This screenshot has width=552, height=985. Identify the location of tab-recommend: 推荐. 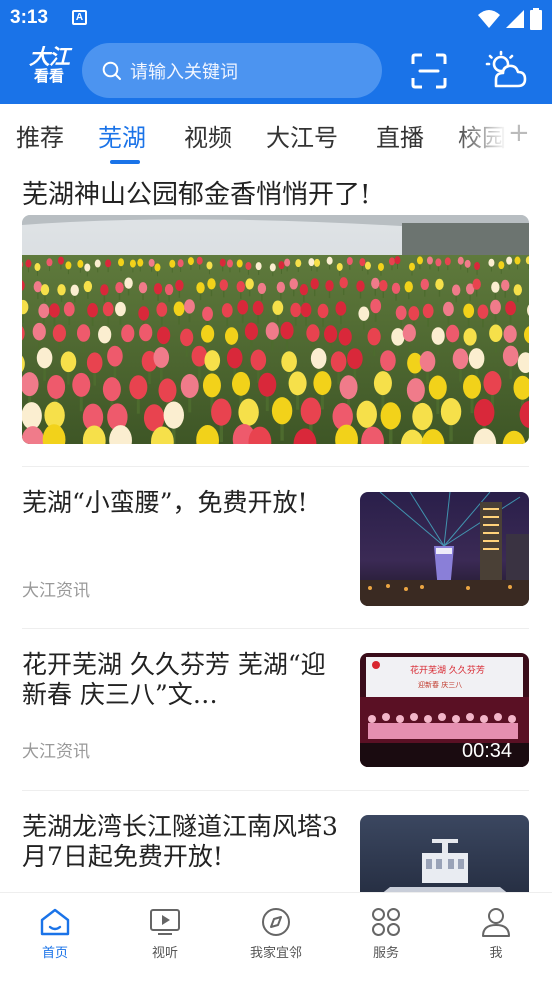
(40, 135).